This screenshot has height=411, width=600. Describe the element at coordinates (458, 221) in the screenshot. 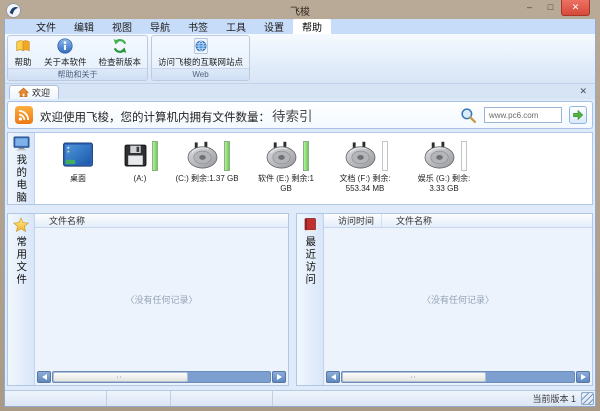

I see `recent-files-header: 访问时间 文件名称` at that location.